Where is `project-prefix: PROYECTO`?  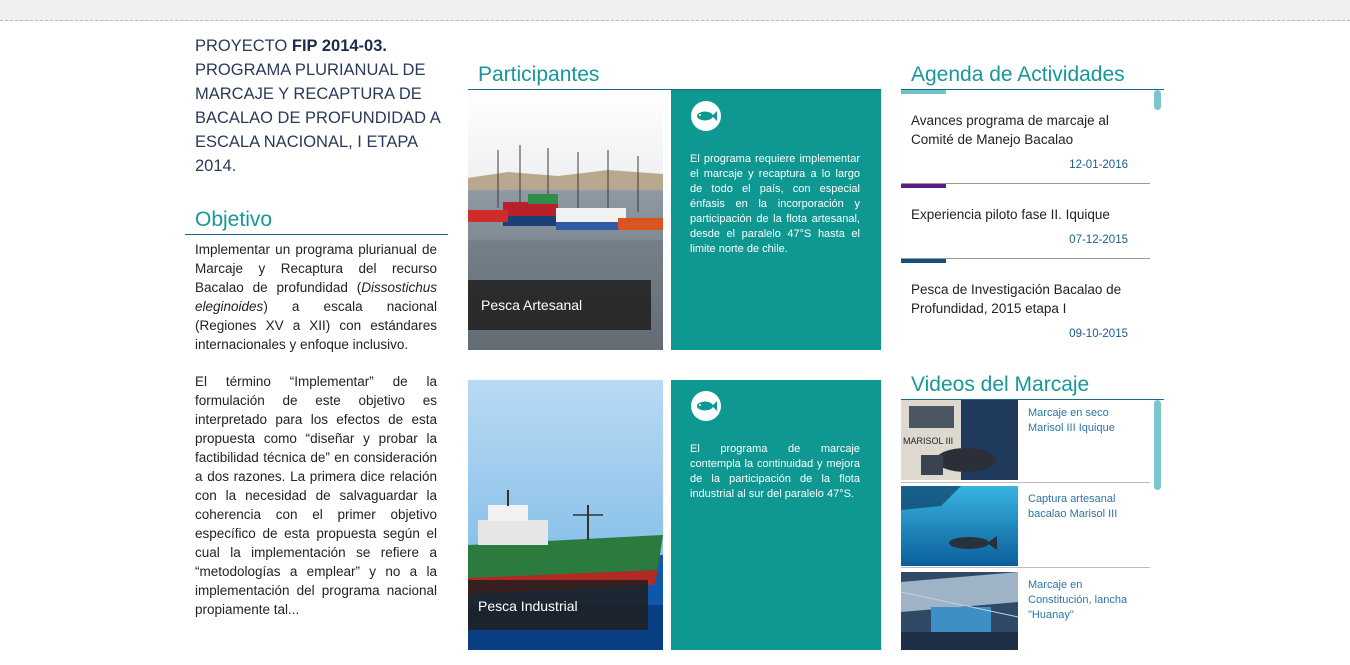
project-prefix: PROYECTO is located at coordinates (243, 46).